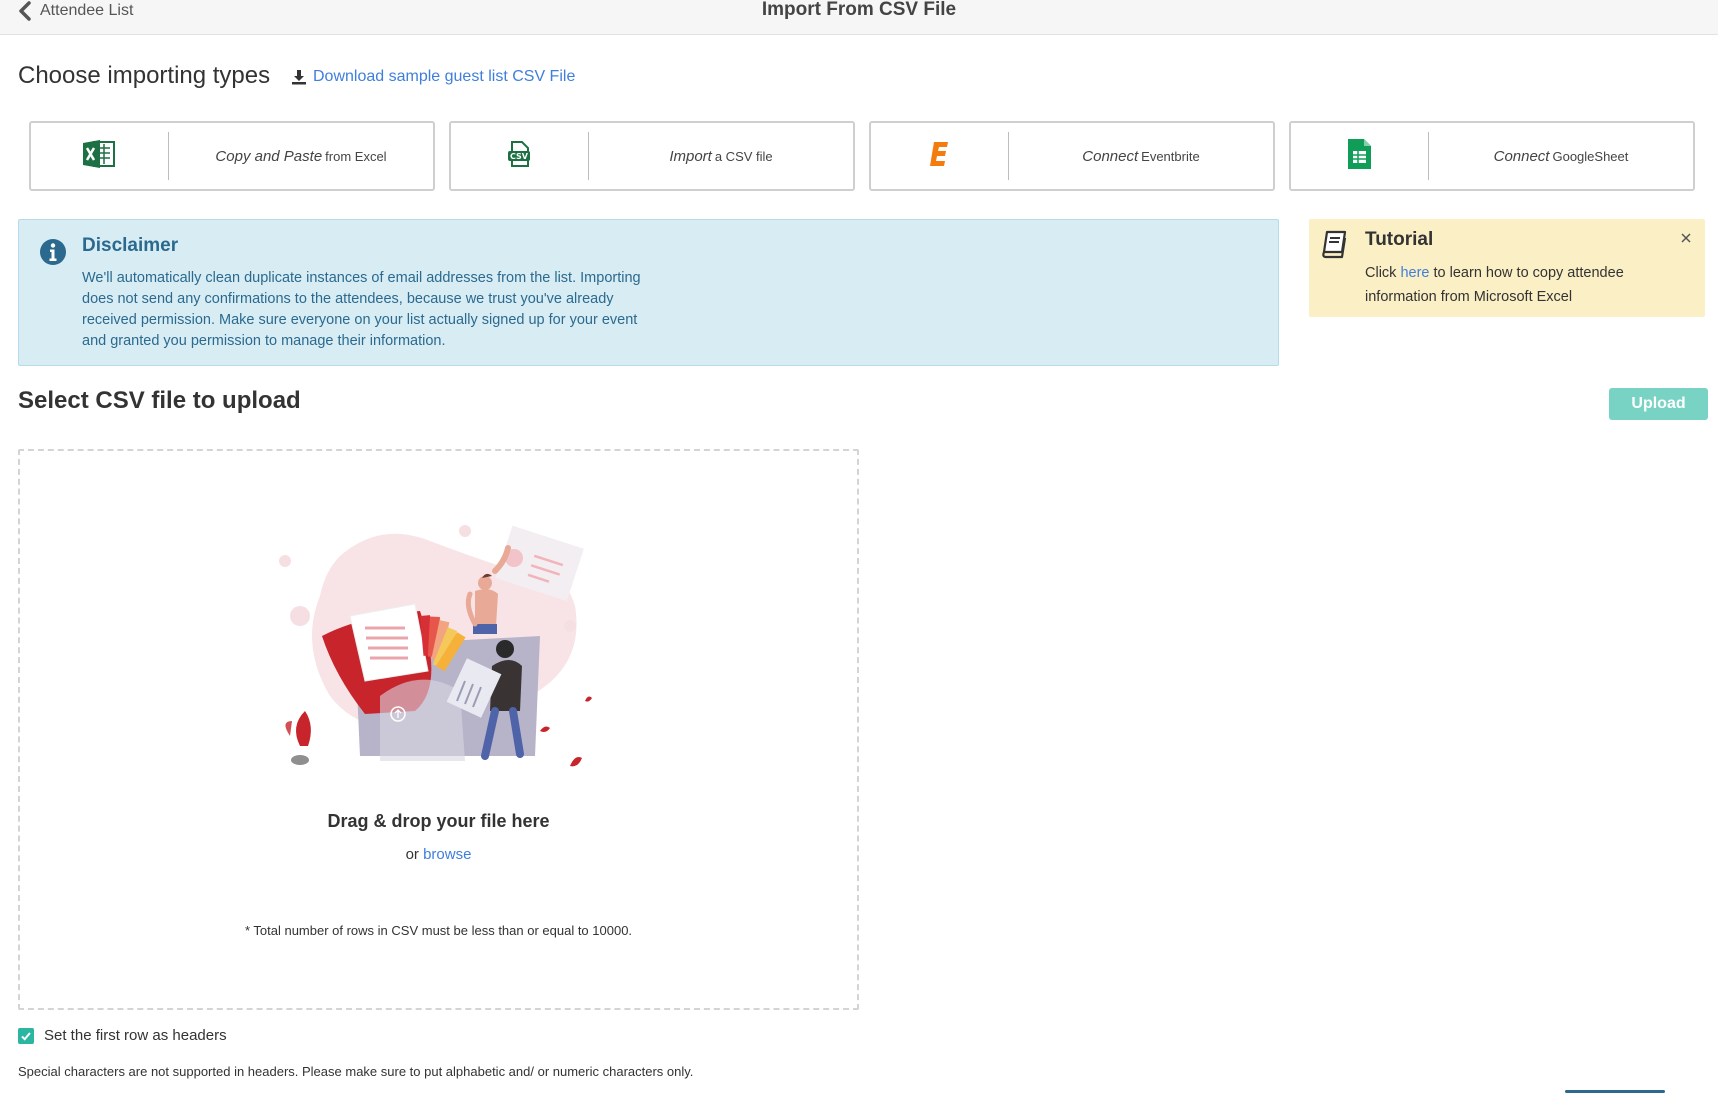  I want to click on card-label-italic: Import, so click(690, 156).